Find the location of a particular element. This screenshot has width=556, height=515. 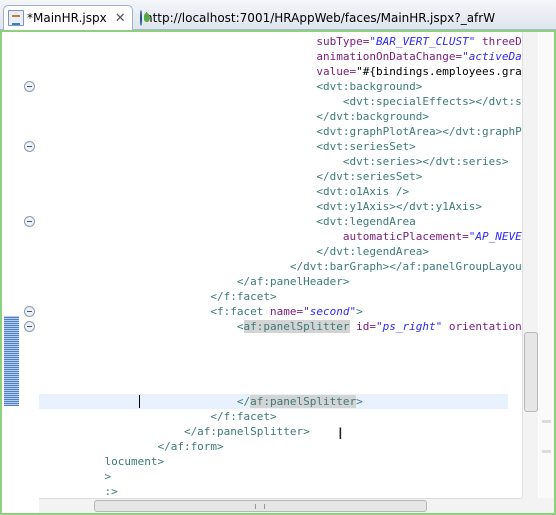

code-token: value= is located at coordinates (198, 71).